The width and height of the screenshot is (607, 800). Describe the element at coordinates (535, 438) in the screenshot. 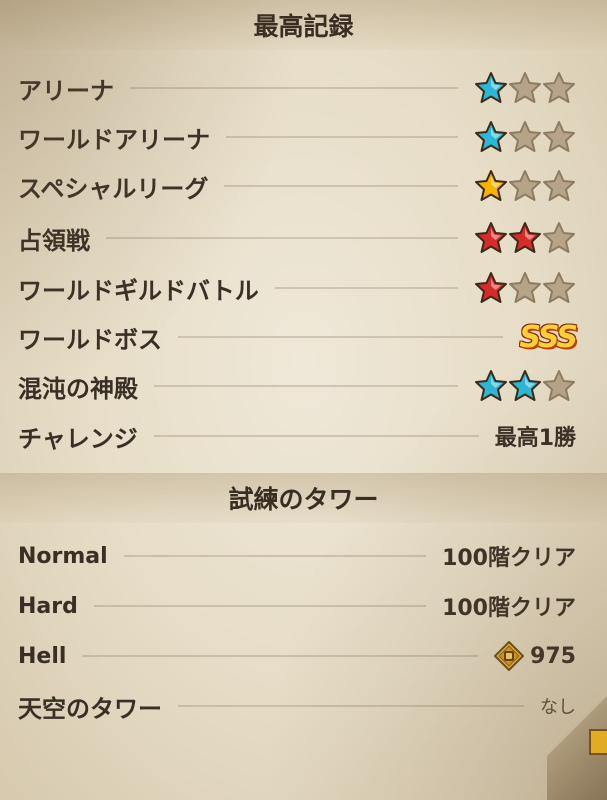

I see `record-value: 最高1勝` at that location.